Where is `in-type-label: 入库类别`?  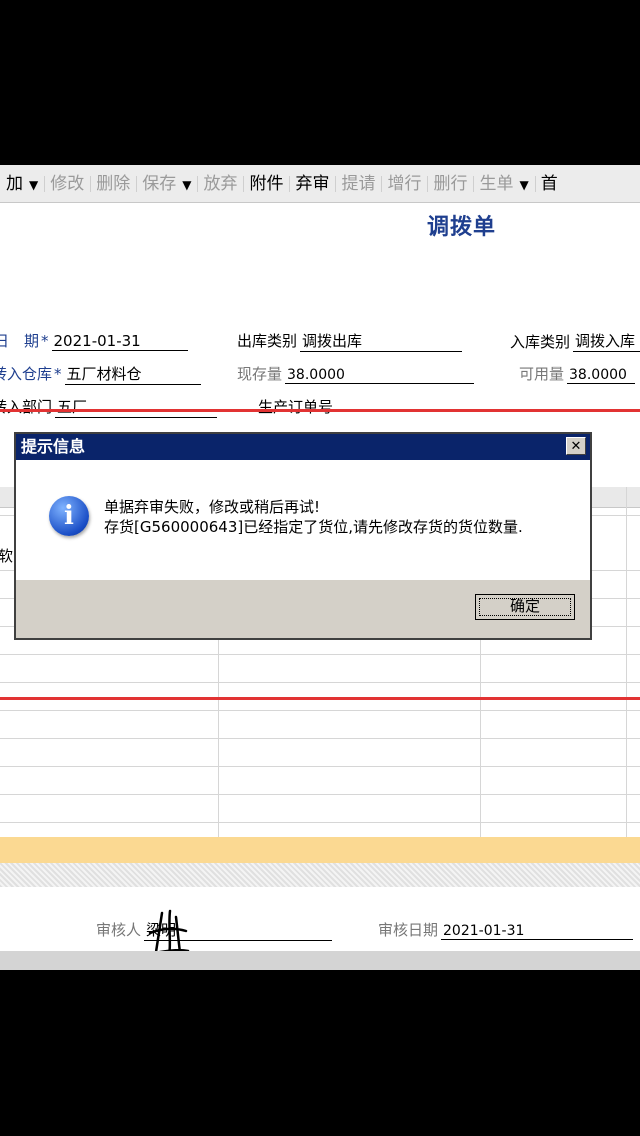
in-type-label: 入库类别 is located at coordinates (540, 342).